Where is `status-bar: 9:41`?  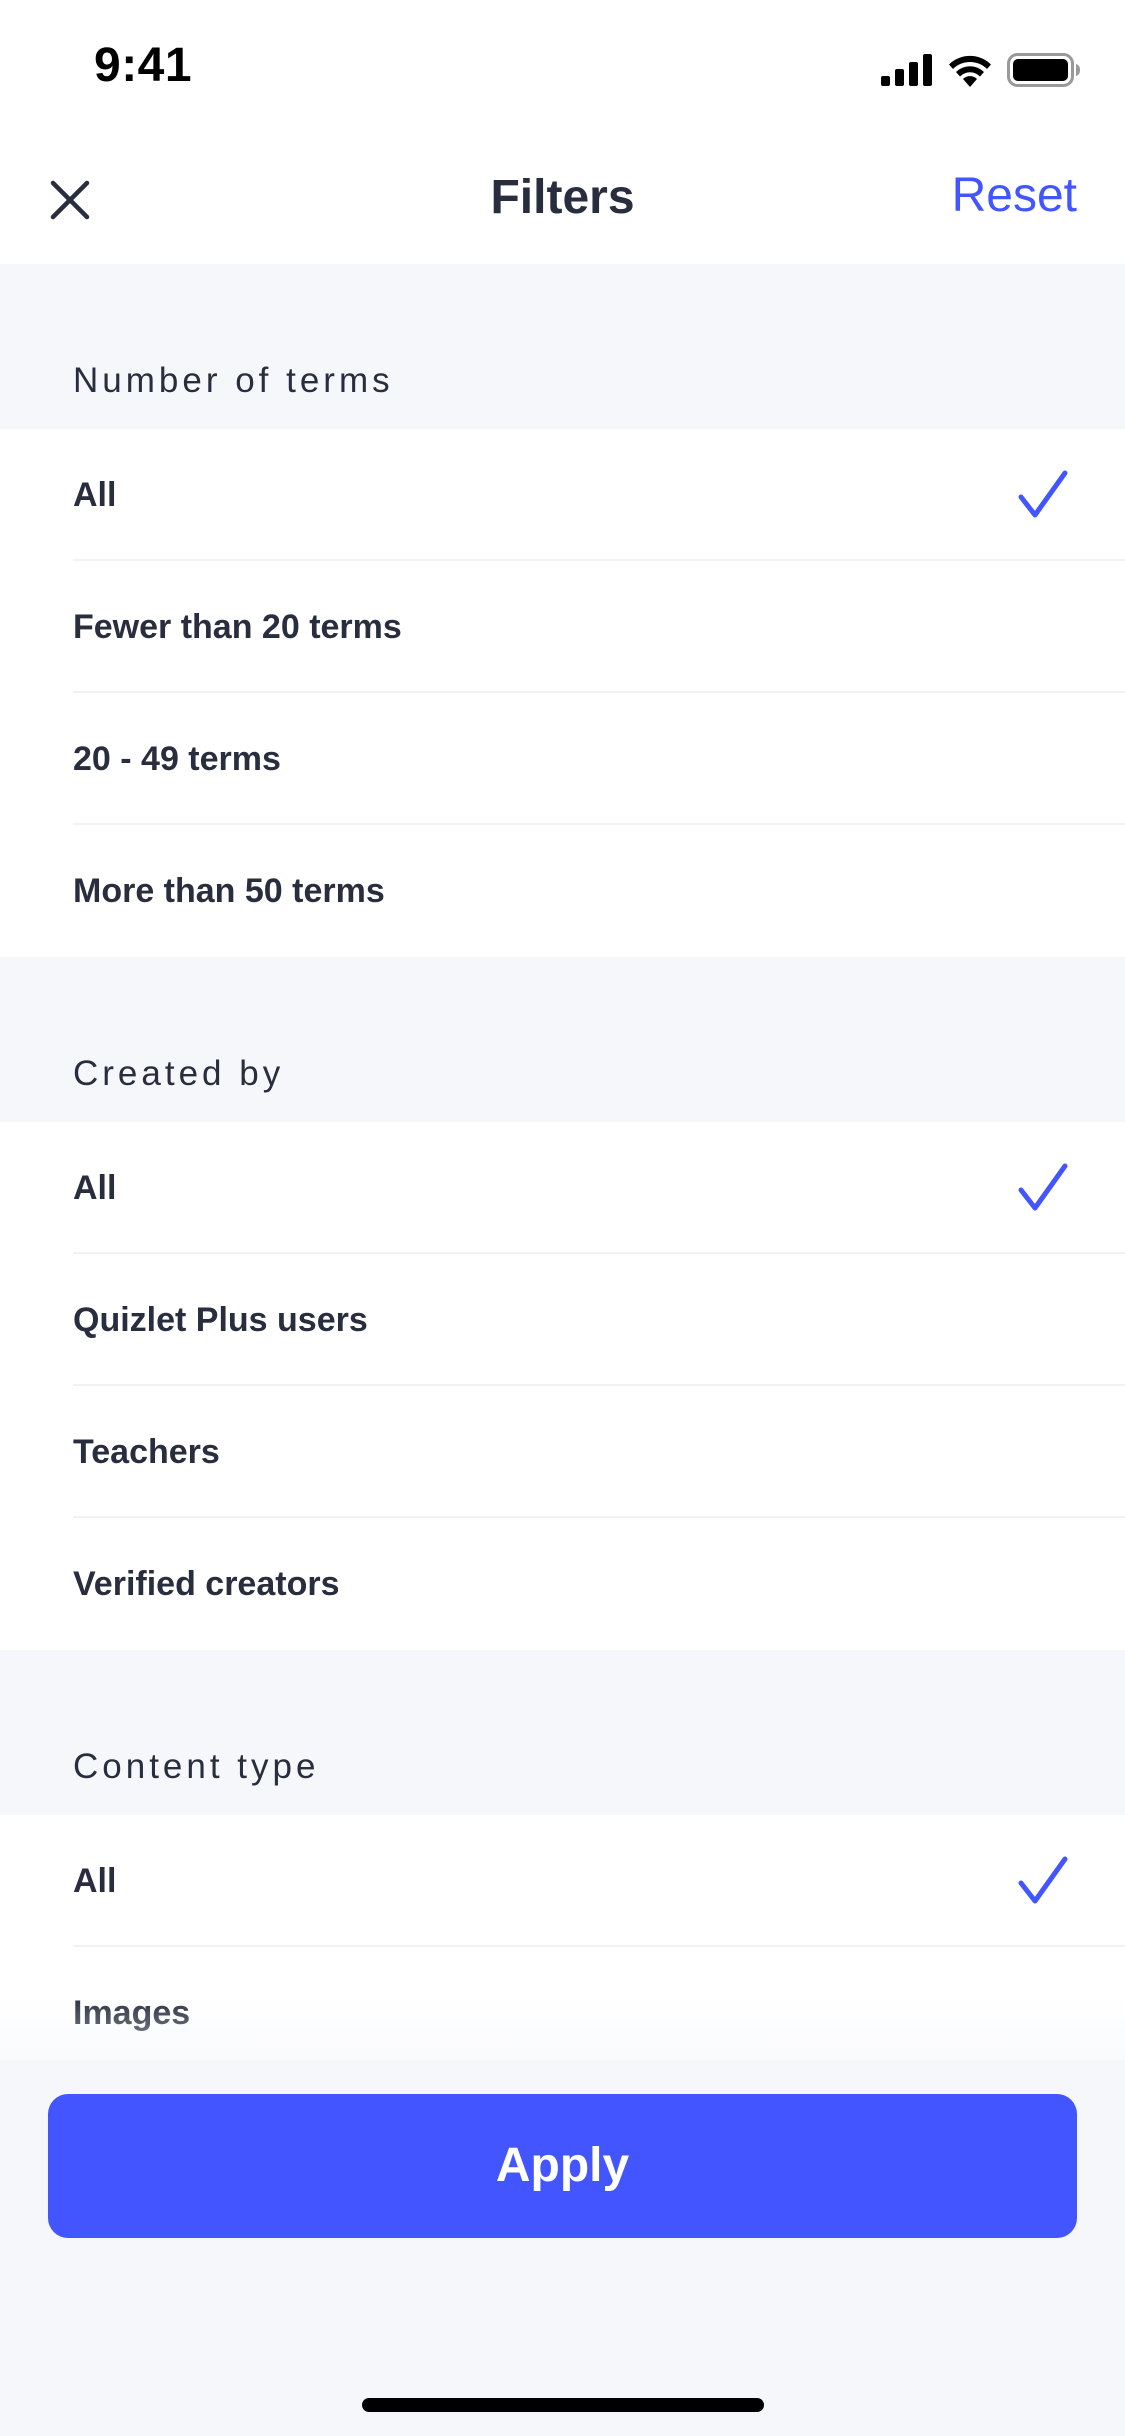
status-bar: 9:41 is located at coordinates (562, 66).